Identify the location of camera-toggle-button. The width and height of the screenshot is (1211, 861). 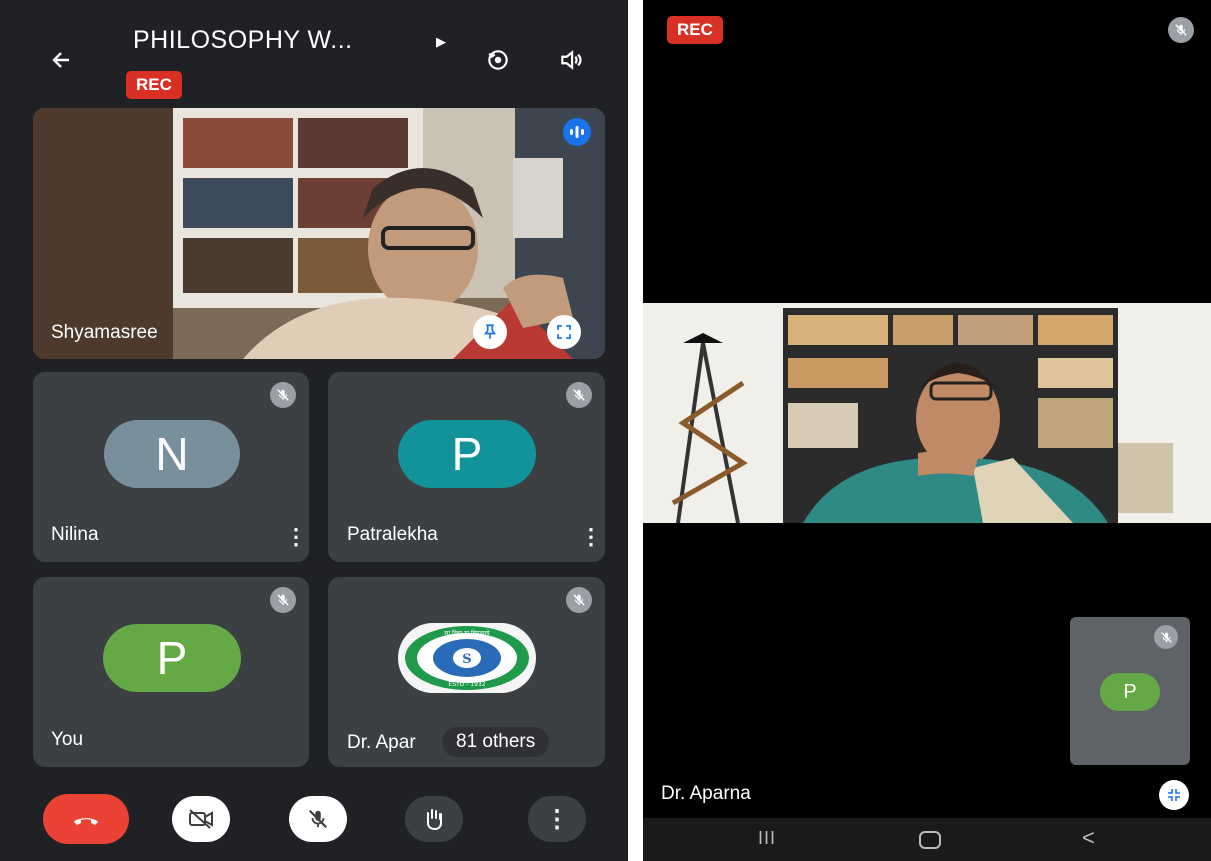
(201, 819).